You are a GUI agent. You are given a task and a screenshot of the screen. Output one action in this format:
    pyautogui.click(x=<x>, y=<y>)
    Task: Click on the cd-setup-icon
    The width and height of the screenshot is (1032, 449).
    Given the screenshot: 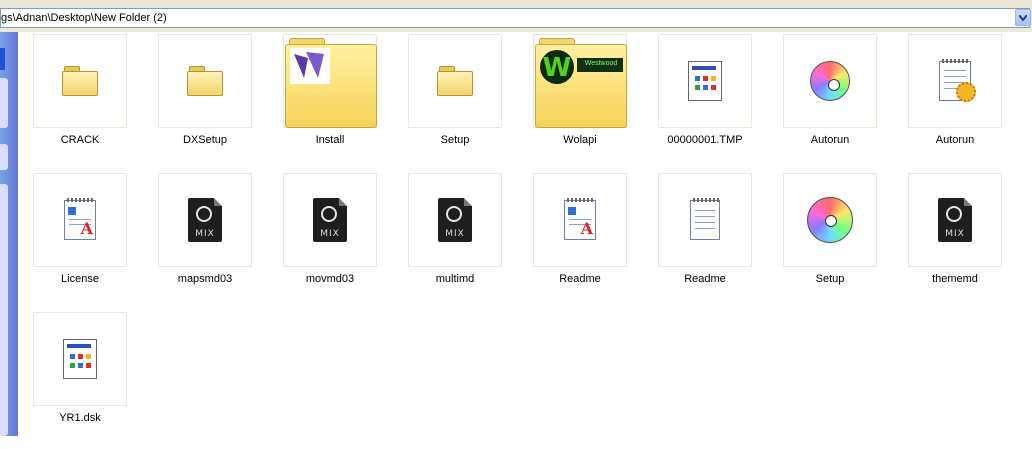 What is the action you would take?
    pyautogui.click(x=830, y=220)
    